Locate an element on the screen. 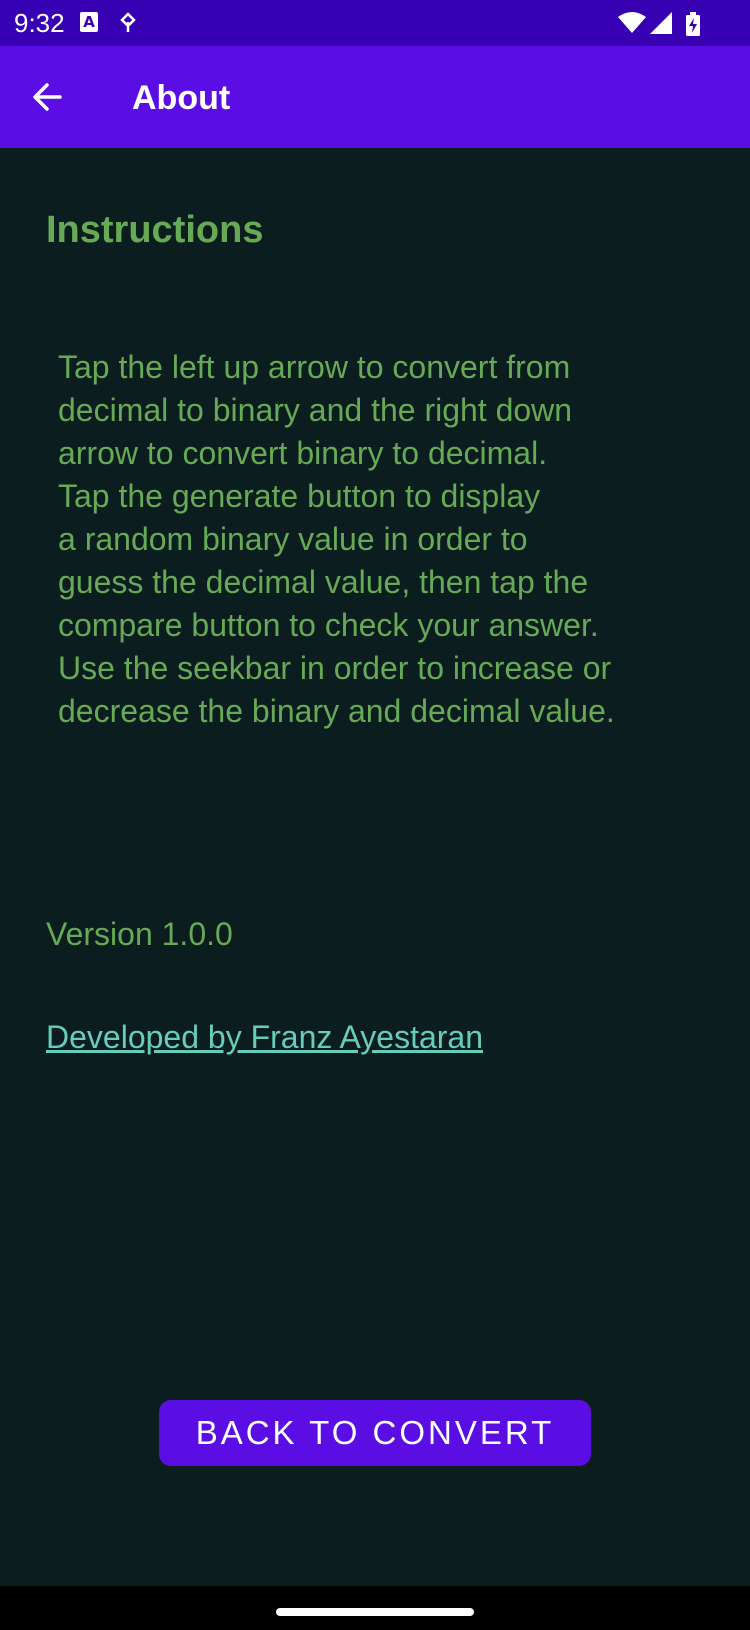 This screenshot has width=750, height=1630. cell-signal-icon is located at coordinates (661, 23).